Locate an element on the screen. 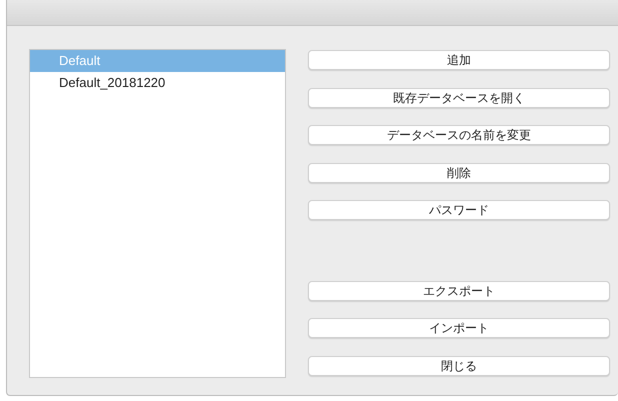 Image resolution: width=618 pixels, height=401 pixels. action-button: 既存データベースを開く is located at coordinates (459, 98).